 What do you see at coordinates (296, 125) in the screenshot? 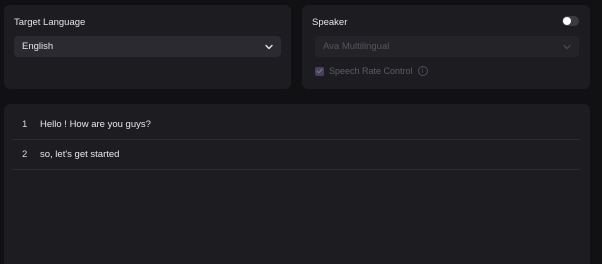
I see `table-row: 1 Hello ! How are you guys?` at bounding box center [296, 125].